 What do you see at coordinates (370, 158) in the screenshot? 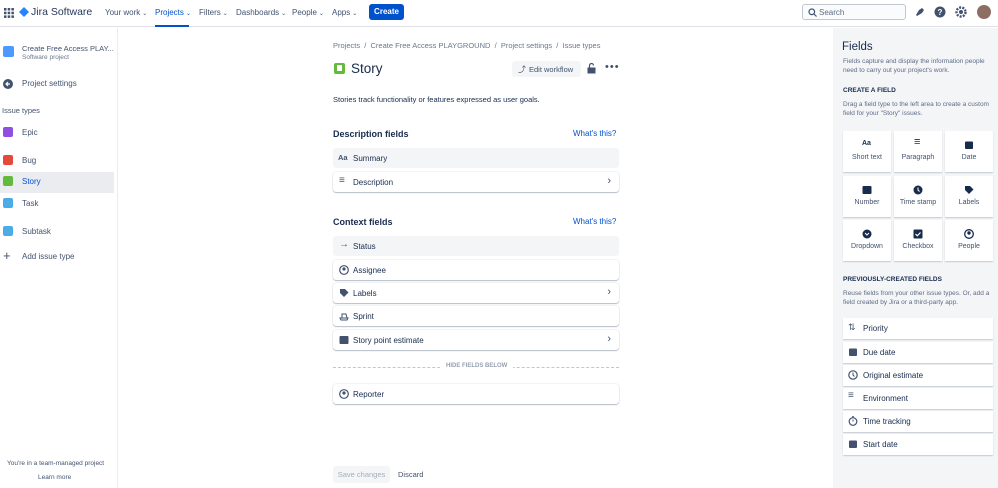
I see `field-label: Summary` at bounding box center [370, 158].